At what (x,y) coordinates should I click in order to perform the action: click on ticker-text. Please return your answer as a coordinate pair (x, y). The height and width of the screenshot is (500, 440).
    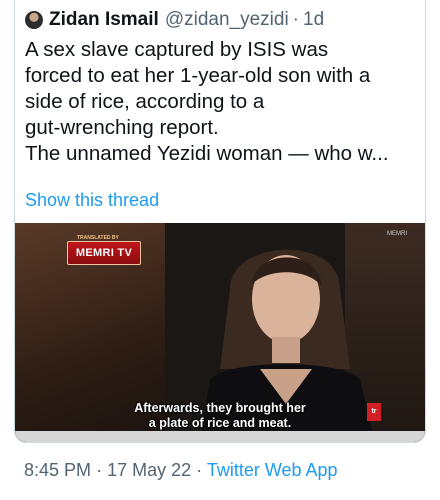
    Looking at the image, I should click on (18, 436).